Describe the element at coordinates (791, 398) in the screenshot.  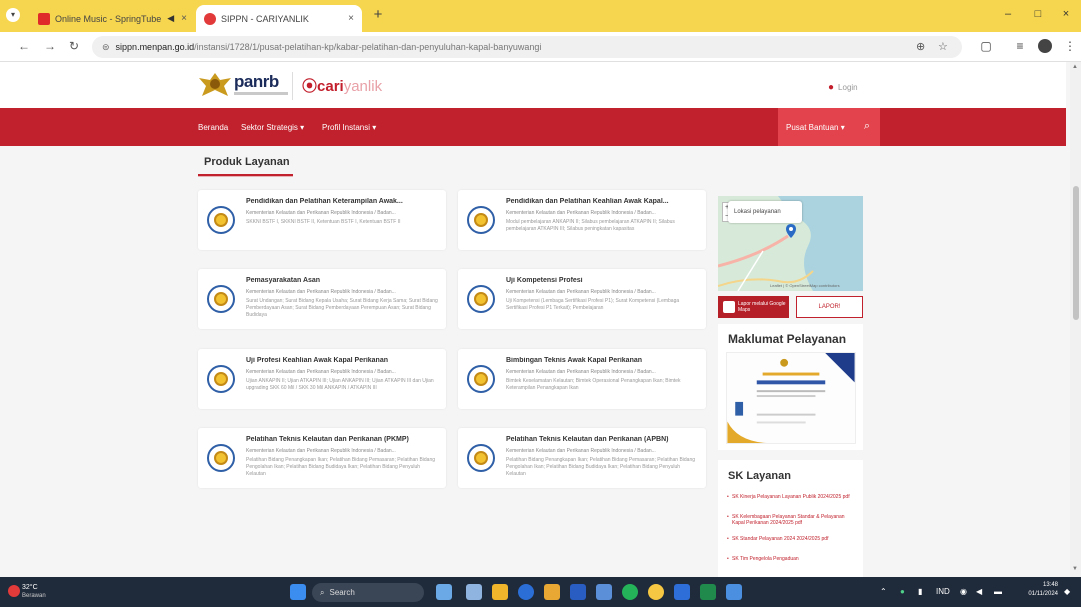
I see `maklumat-image` at that location.